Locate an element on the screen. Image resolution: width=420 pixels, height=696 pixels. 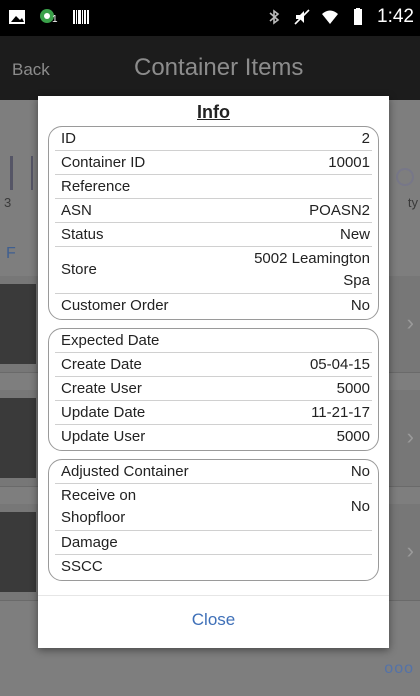
background-column-label: ty is located at coordinates (412, 202).